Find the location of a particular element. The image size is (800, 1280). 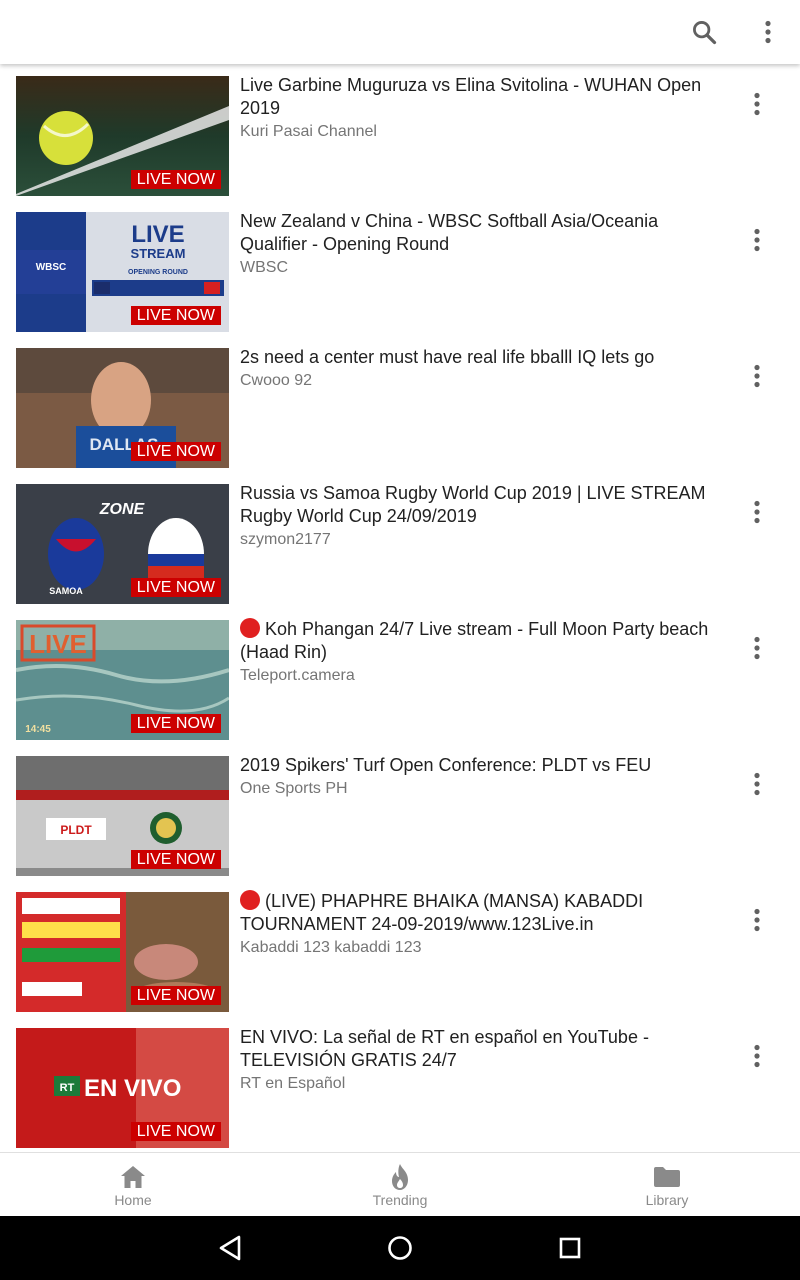

nav-tab-library: Library is located at coordinates (667, 1185).